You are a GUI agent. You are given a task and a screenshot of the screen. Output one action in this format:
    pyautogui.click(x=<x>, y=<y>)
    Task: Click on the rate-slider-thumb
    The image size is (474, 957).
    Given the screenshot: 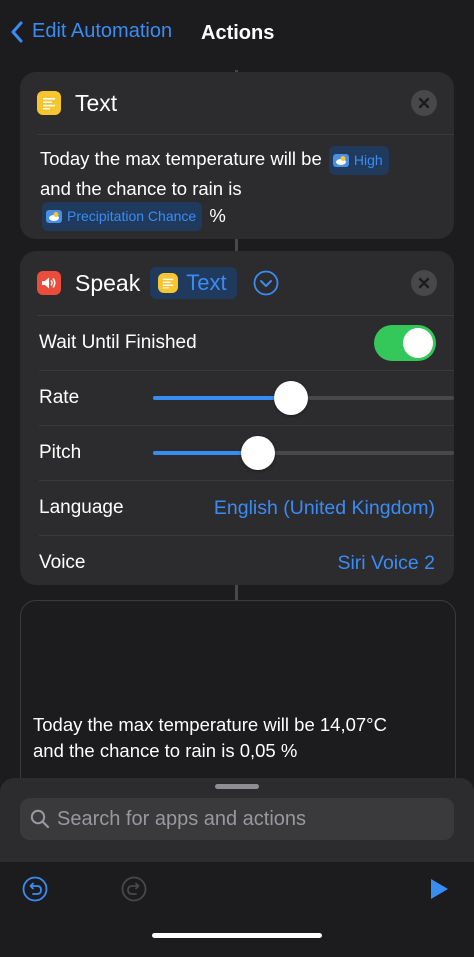 What is the action you would take?
    pyautogui.click(x=291, y=398)
    